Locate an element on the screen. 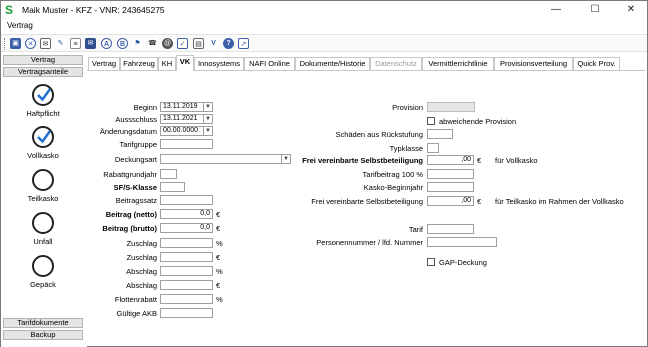 The image size is (648, 347). menu-vertrag: Vertrag is located at coordinates (20, 25).